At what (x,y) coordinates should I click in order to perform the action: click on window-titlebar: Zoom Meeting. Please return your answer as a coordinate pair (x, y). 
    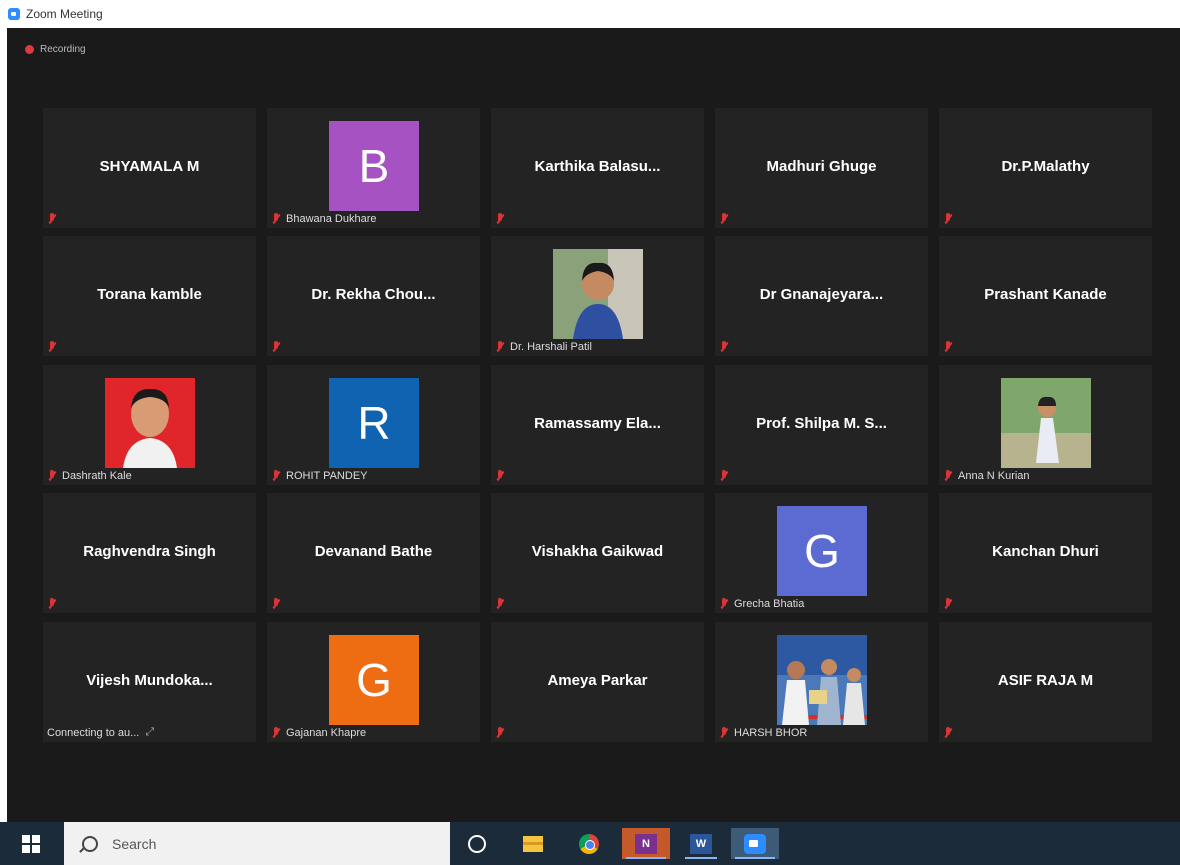
    Looking at the image, I should click on (590, 14).